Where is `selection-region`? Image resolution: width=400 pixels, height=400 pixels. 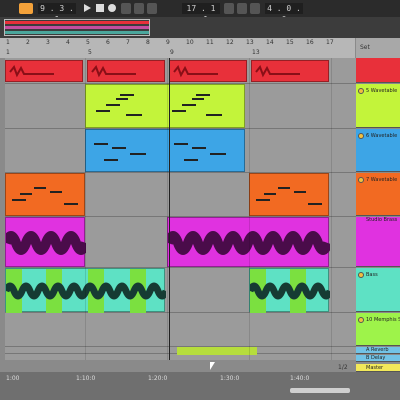
selection-region is located at coordinates (217, 351).